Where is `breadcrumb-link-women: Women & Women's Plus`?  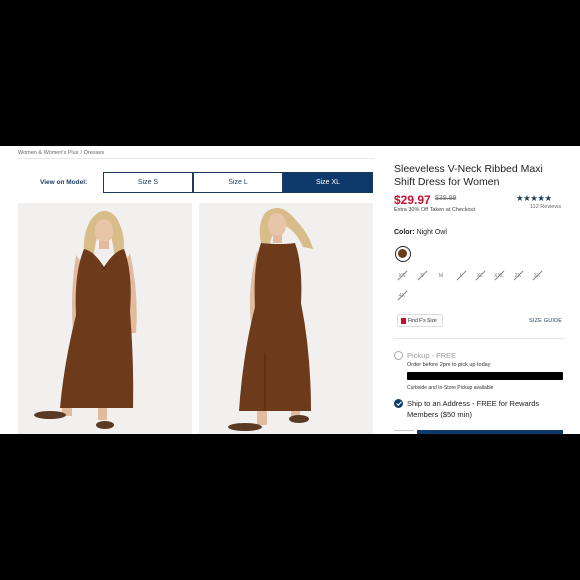
breadcrumb-link-women: Women & Women's Plus is located at coordinates (48, 153).